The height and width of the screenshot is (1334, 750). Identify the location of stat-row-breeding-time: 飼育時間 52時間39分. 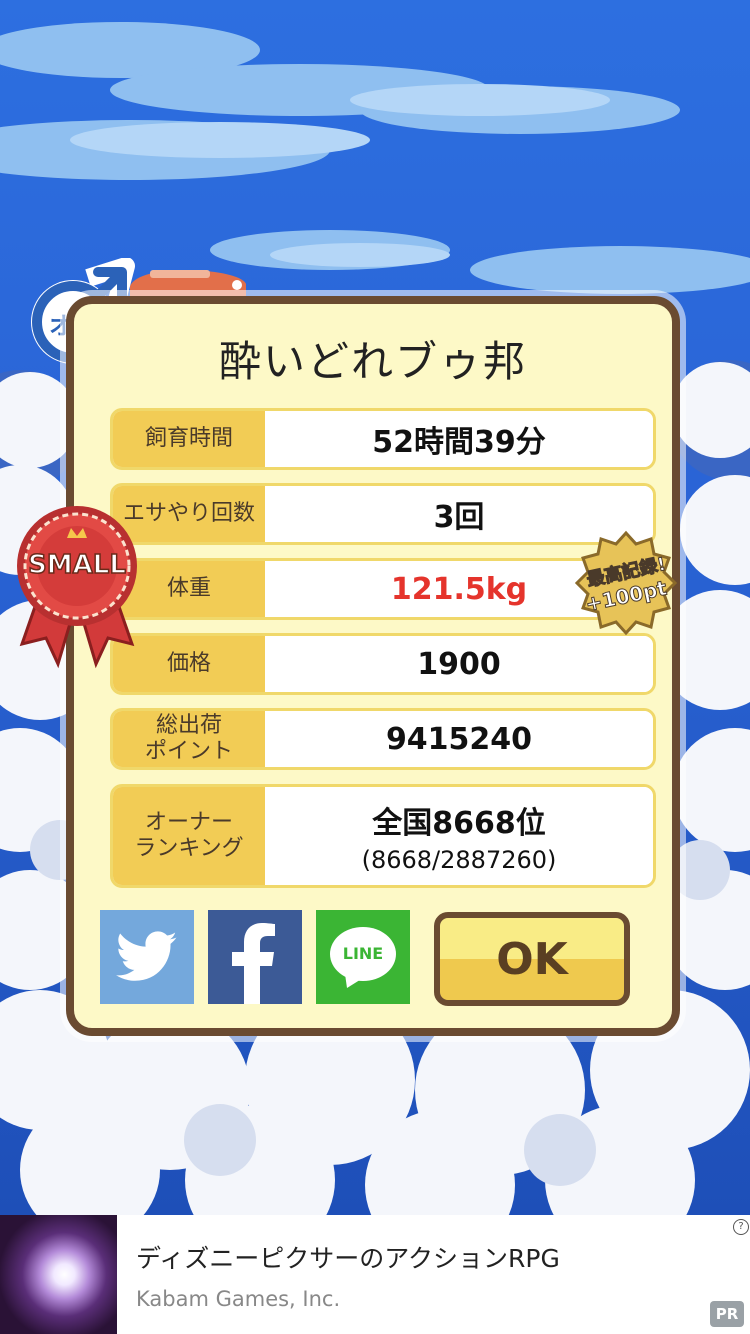
(383, 439).